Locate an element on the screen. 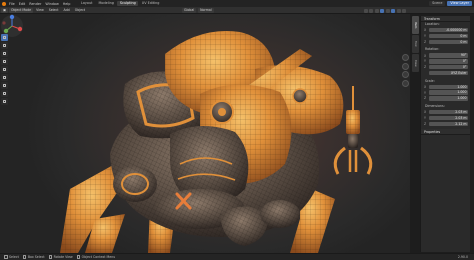  tab-uv-editing: UV Editing is located at coordinates (150, 3).